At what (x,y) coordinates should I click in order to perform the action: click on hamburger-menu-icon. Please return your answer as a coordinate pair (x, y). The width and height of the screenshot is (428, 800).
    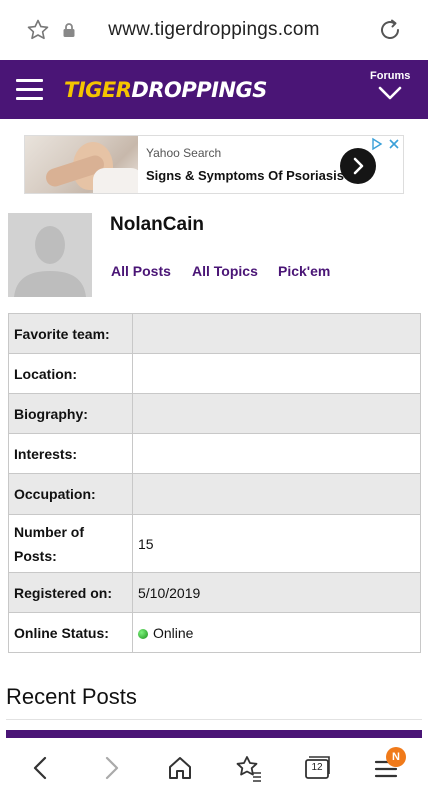
    Looking at the image, I should click on (29, 89).